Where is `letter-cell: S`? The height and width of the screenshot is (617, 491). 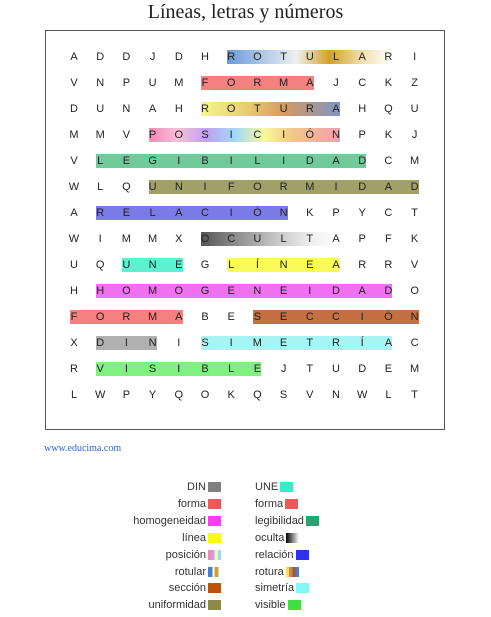 letter-cell: S is located at coordinates (205, 135).